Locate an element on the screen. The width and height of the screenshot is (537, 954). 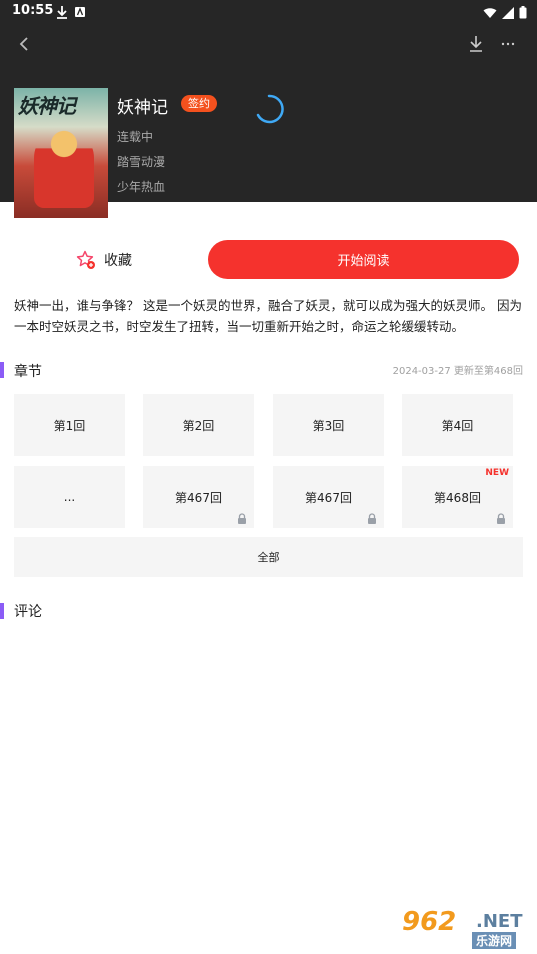
new-tag: NEW is located at coordinates (497, 473).